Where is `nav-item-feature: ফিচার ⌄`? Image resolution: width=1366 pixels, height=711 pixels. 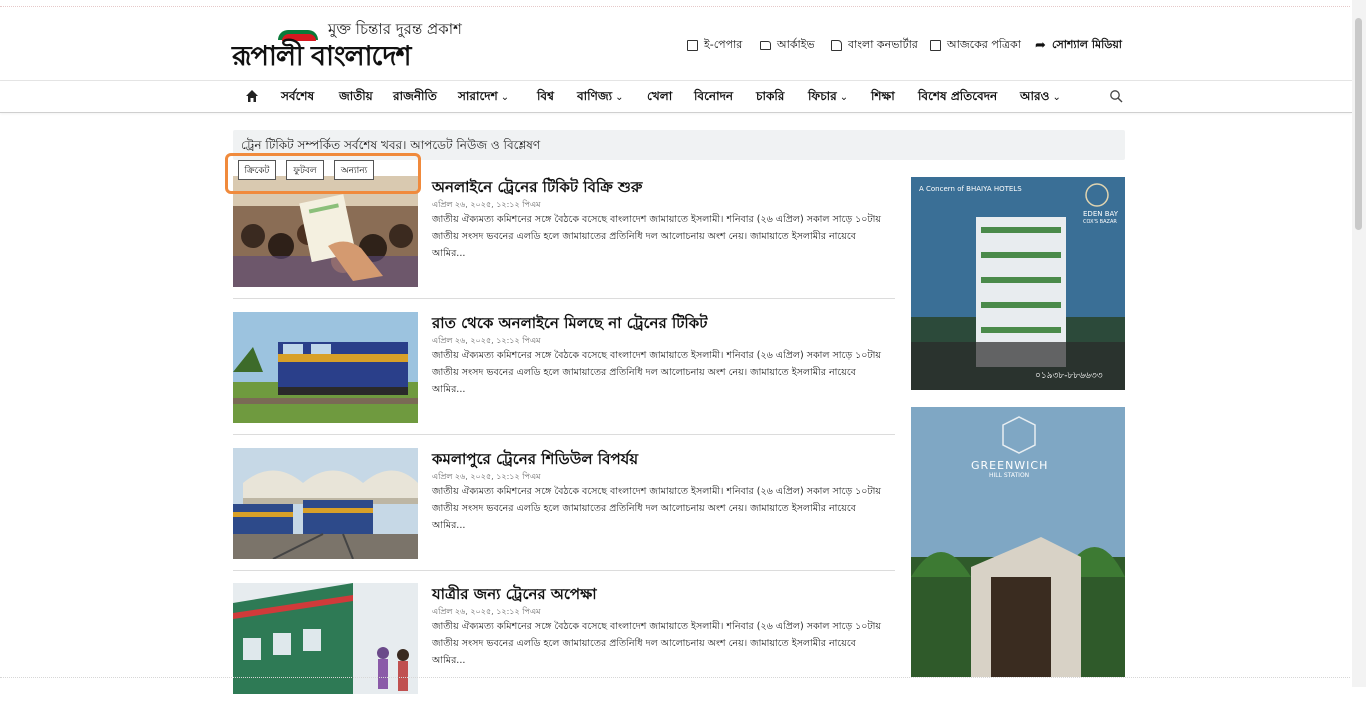
nav-item-feature: ফিচার ⌄ is located at coordinates (828, 98).